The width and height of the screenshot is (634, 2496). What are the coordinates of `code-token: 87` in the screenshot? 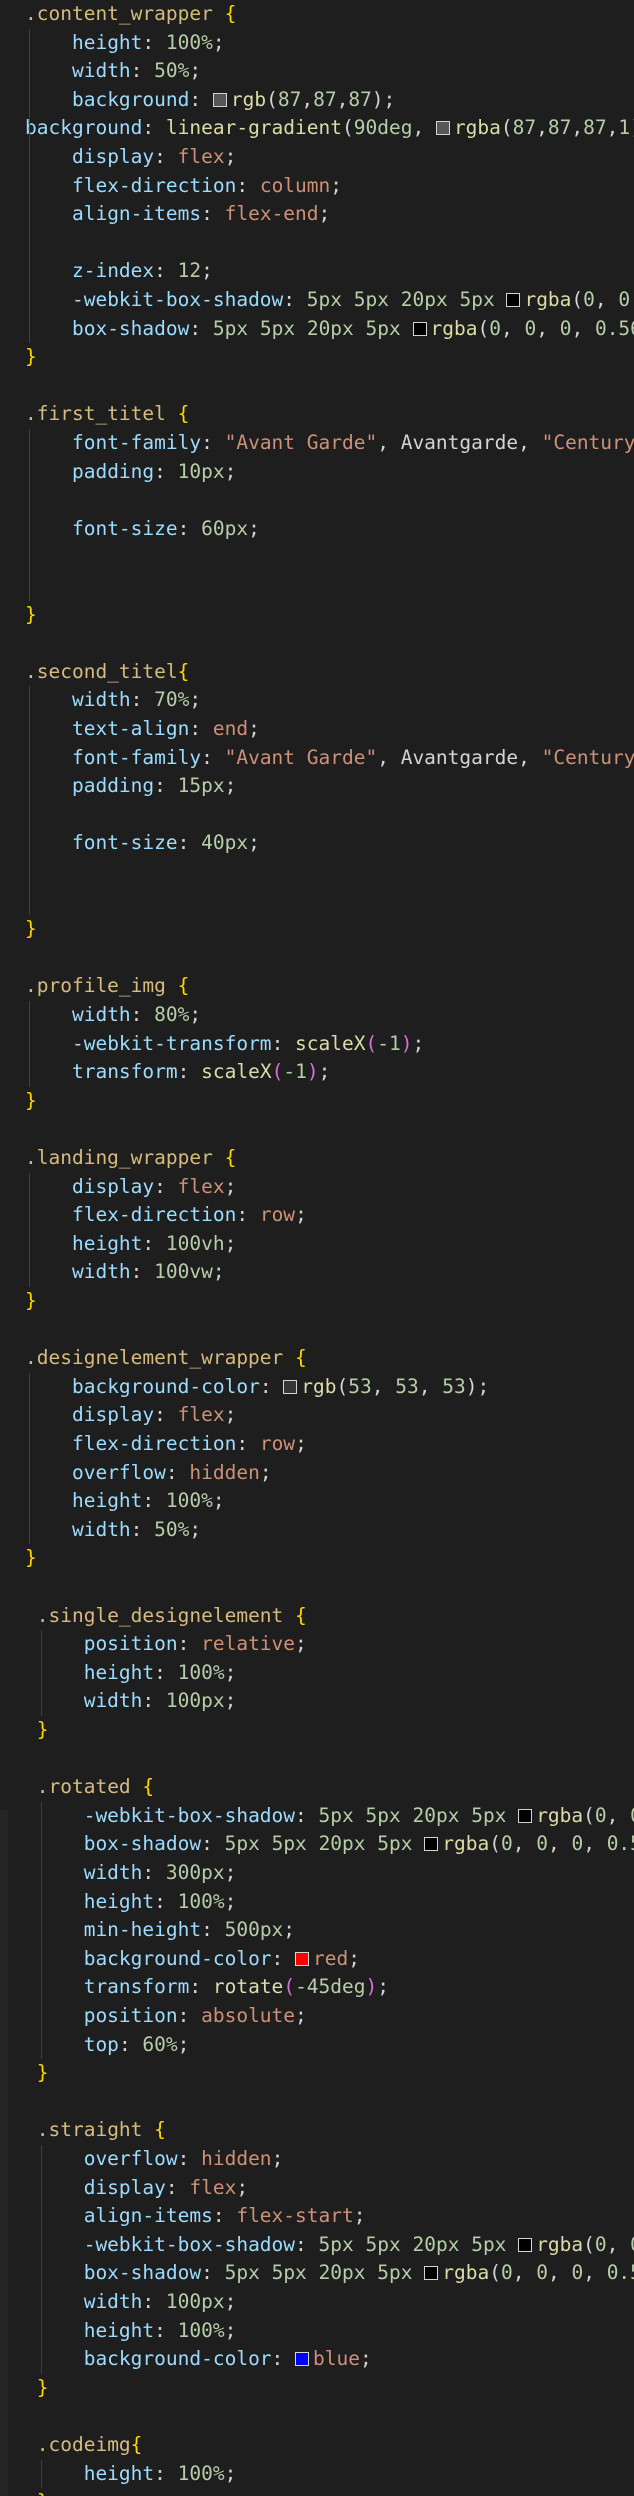 It's located at (289, 99).